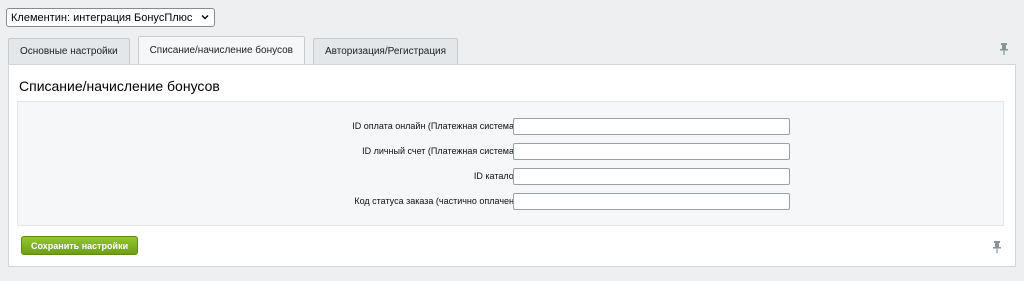 Image resolution: width=1024 pixels, height=281 pixels. Describe the element at coordinates (651, 176) in the screenshot. I see `catalog-id-input` at that location.